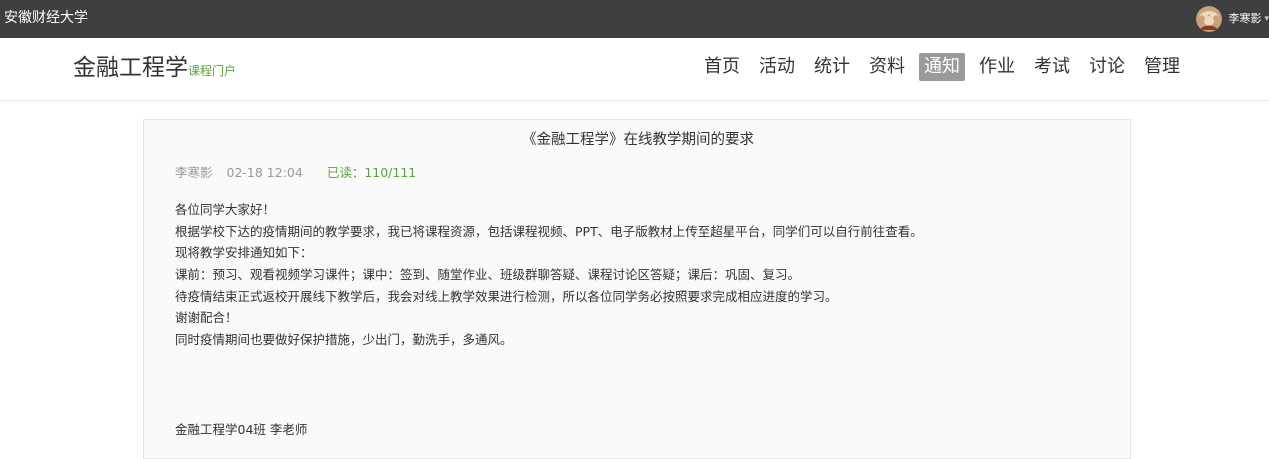 The height and width of the screenshot is (459, 1269). I want to click on notice-time: 02-18 12:04, so click(264, 172).